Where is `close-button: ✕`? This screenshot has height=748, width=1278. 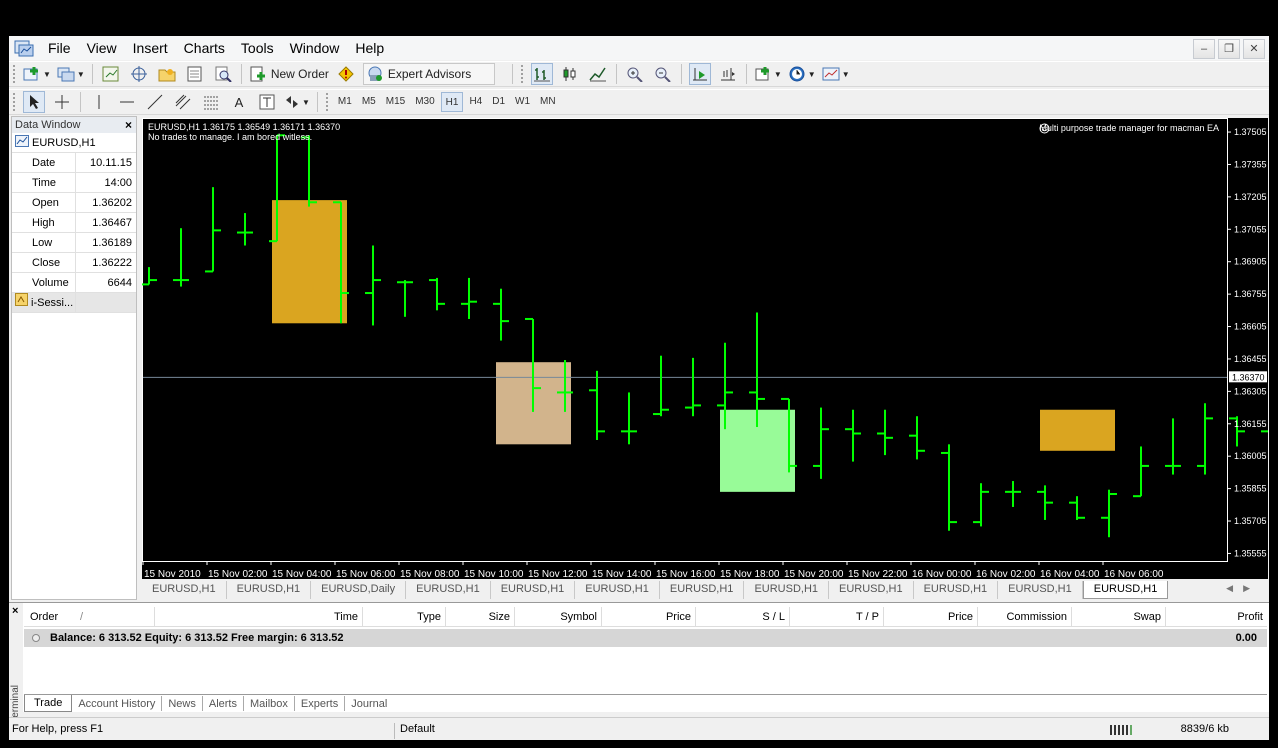
close-button: ✕ is located at coordinates (1254, 49).